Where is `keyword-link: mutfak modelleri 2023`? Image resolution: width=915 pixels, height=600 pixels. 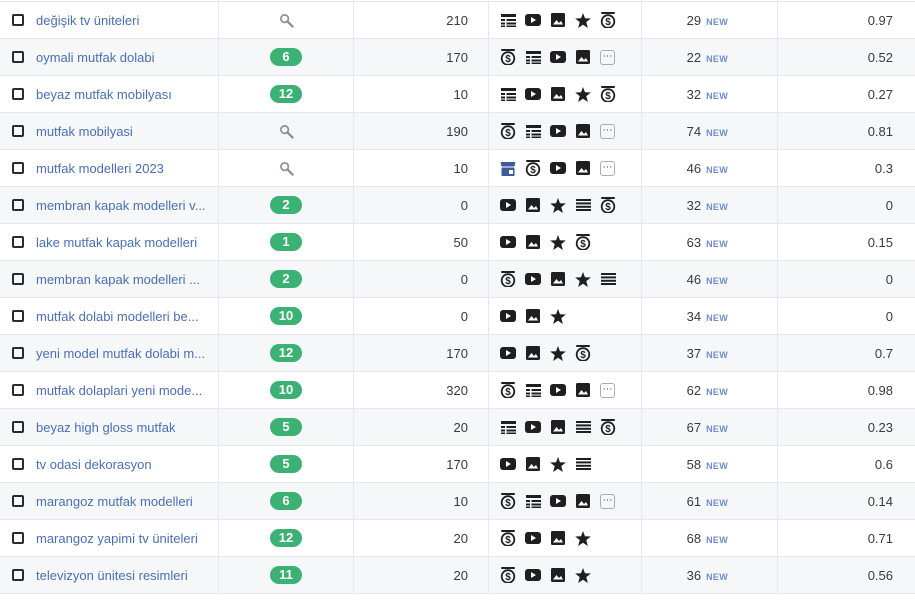
keyword-link: mutfak modelleri 2023 is located at coordinates (100, 168).